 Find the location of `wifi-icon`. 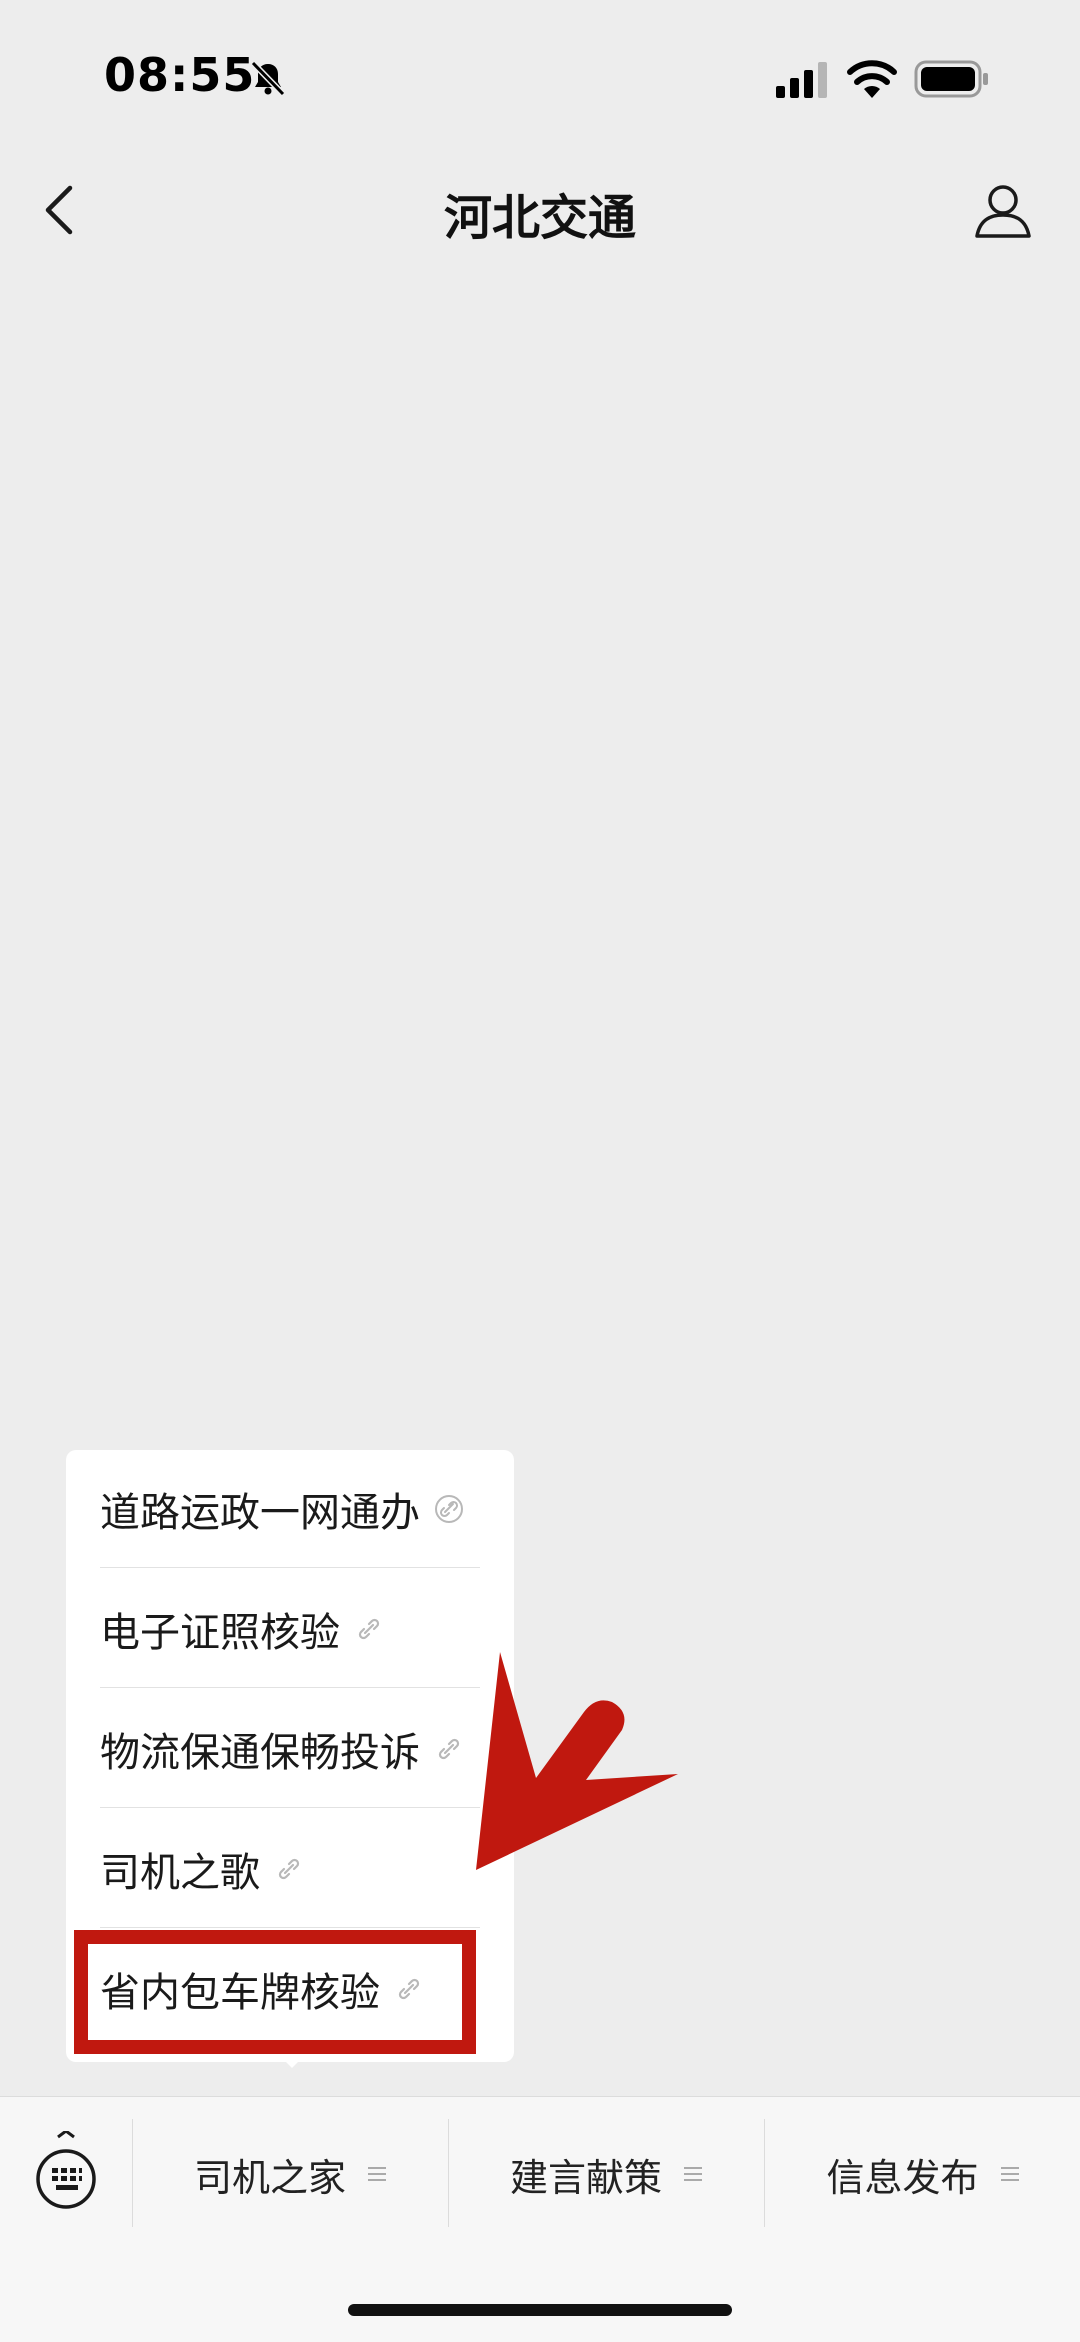

wifi-icon is located at coordinates (872, 79).